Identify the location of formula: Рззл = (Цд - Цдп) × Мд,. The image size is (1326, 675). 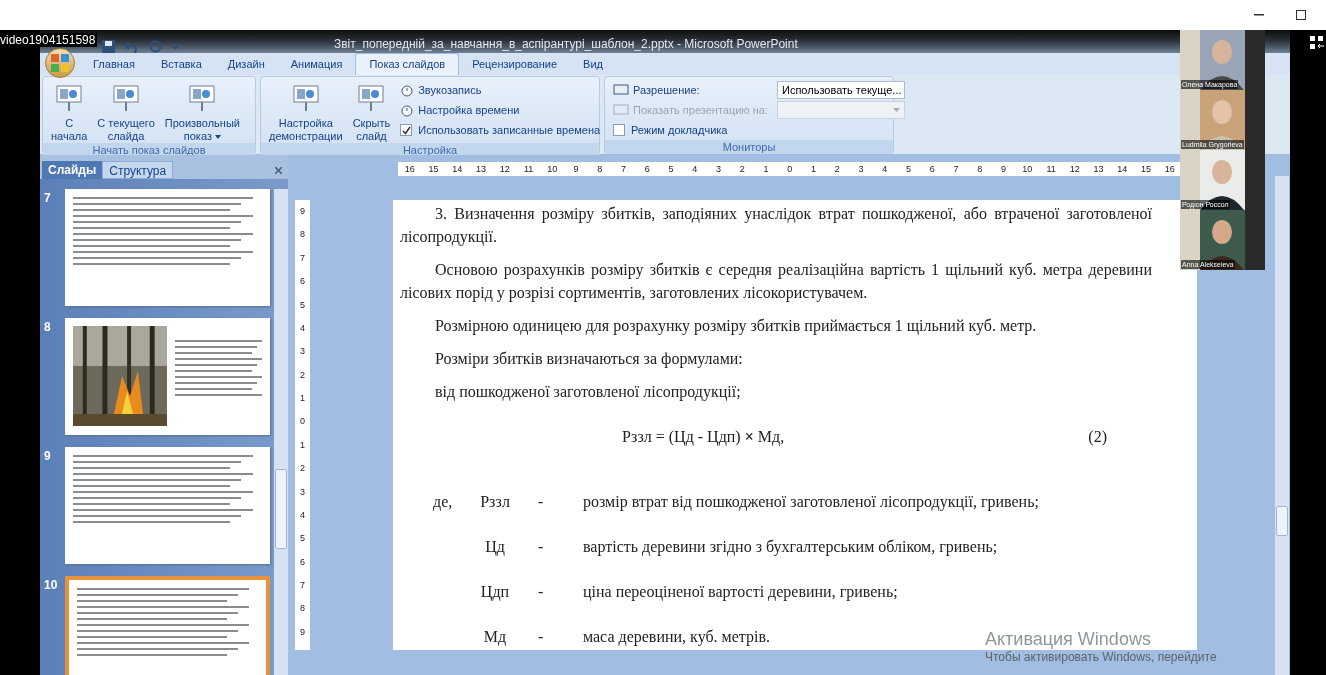
(703, 437).